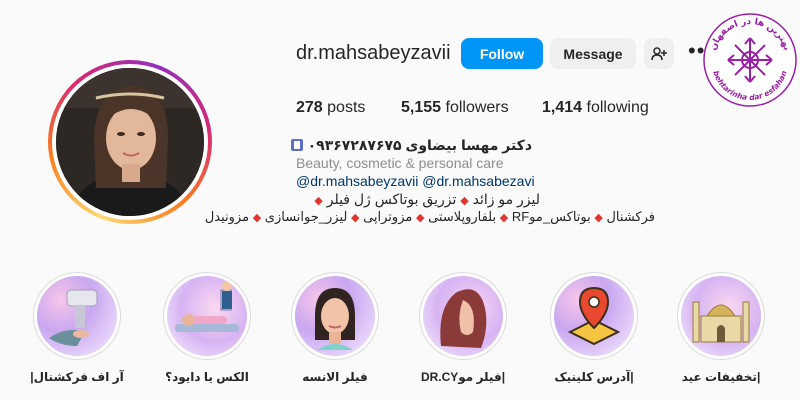 The image size is (800, 400). I want to click on add-user-button, so click(659, 53).